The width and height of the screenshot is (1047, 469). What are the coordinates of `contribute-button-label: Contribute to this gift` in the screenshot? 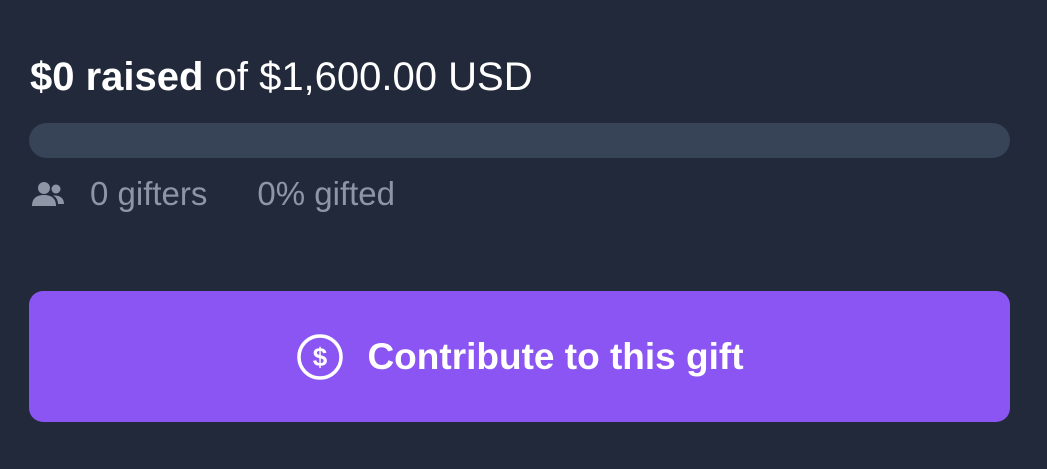 It's located at (555, 356).